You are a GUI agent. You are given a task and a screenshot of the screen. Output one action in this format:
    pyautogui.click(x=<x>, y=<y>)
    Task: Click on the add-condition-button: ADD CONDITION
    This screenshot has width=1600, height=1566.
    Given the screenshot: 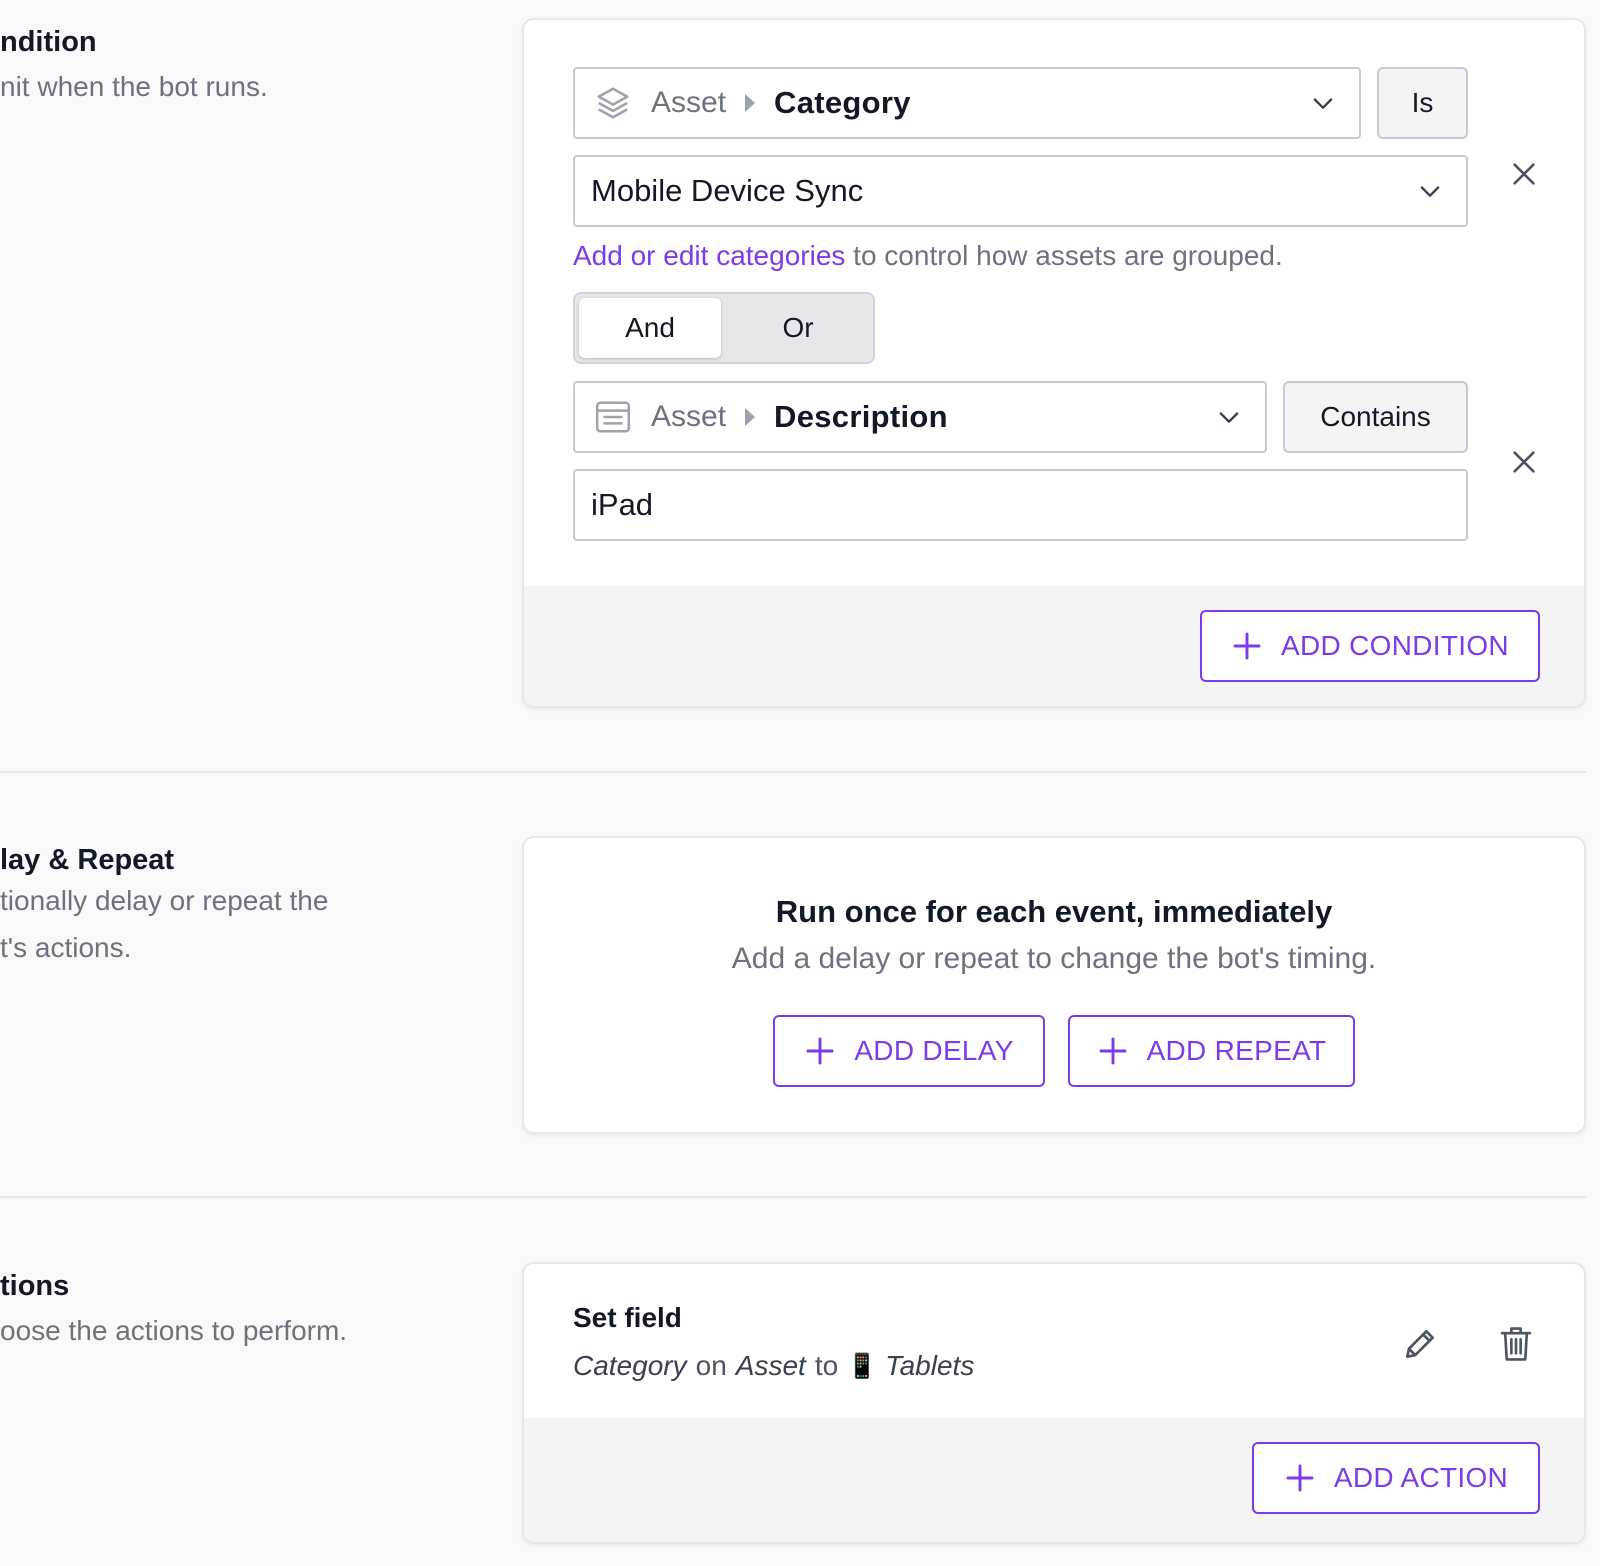 What is the action you would take?
    pyautogui.click(x=1370, y=646)
    